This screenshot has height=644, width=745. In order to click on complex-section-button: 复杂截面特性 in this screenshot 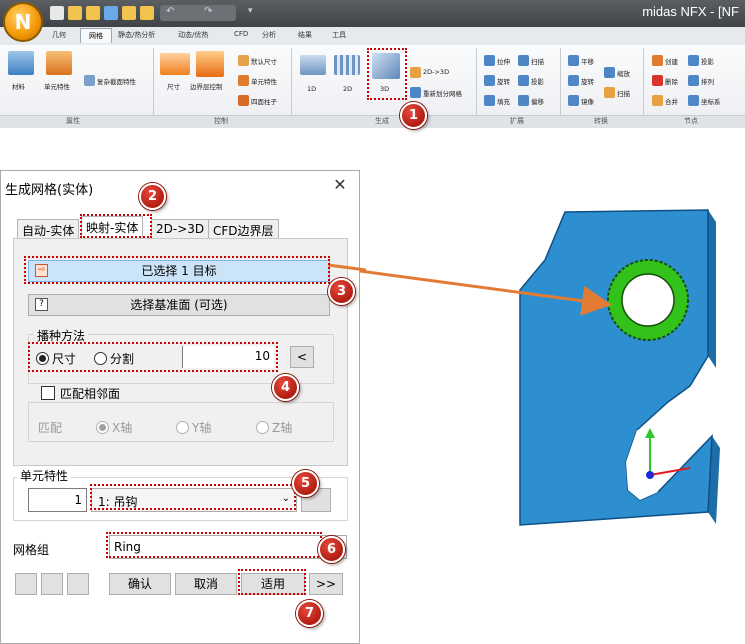, I will do `click(116, 81)`.